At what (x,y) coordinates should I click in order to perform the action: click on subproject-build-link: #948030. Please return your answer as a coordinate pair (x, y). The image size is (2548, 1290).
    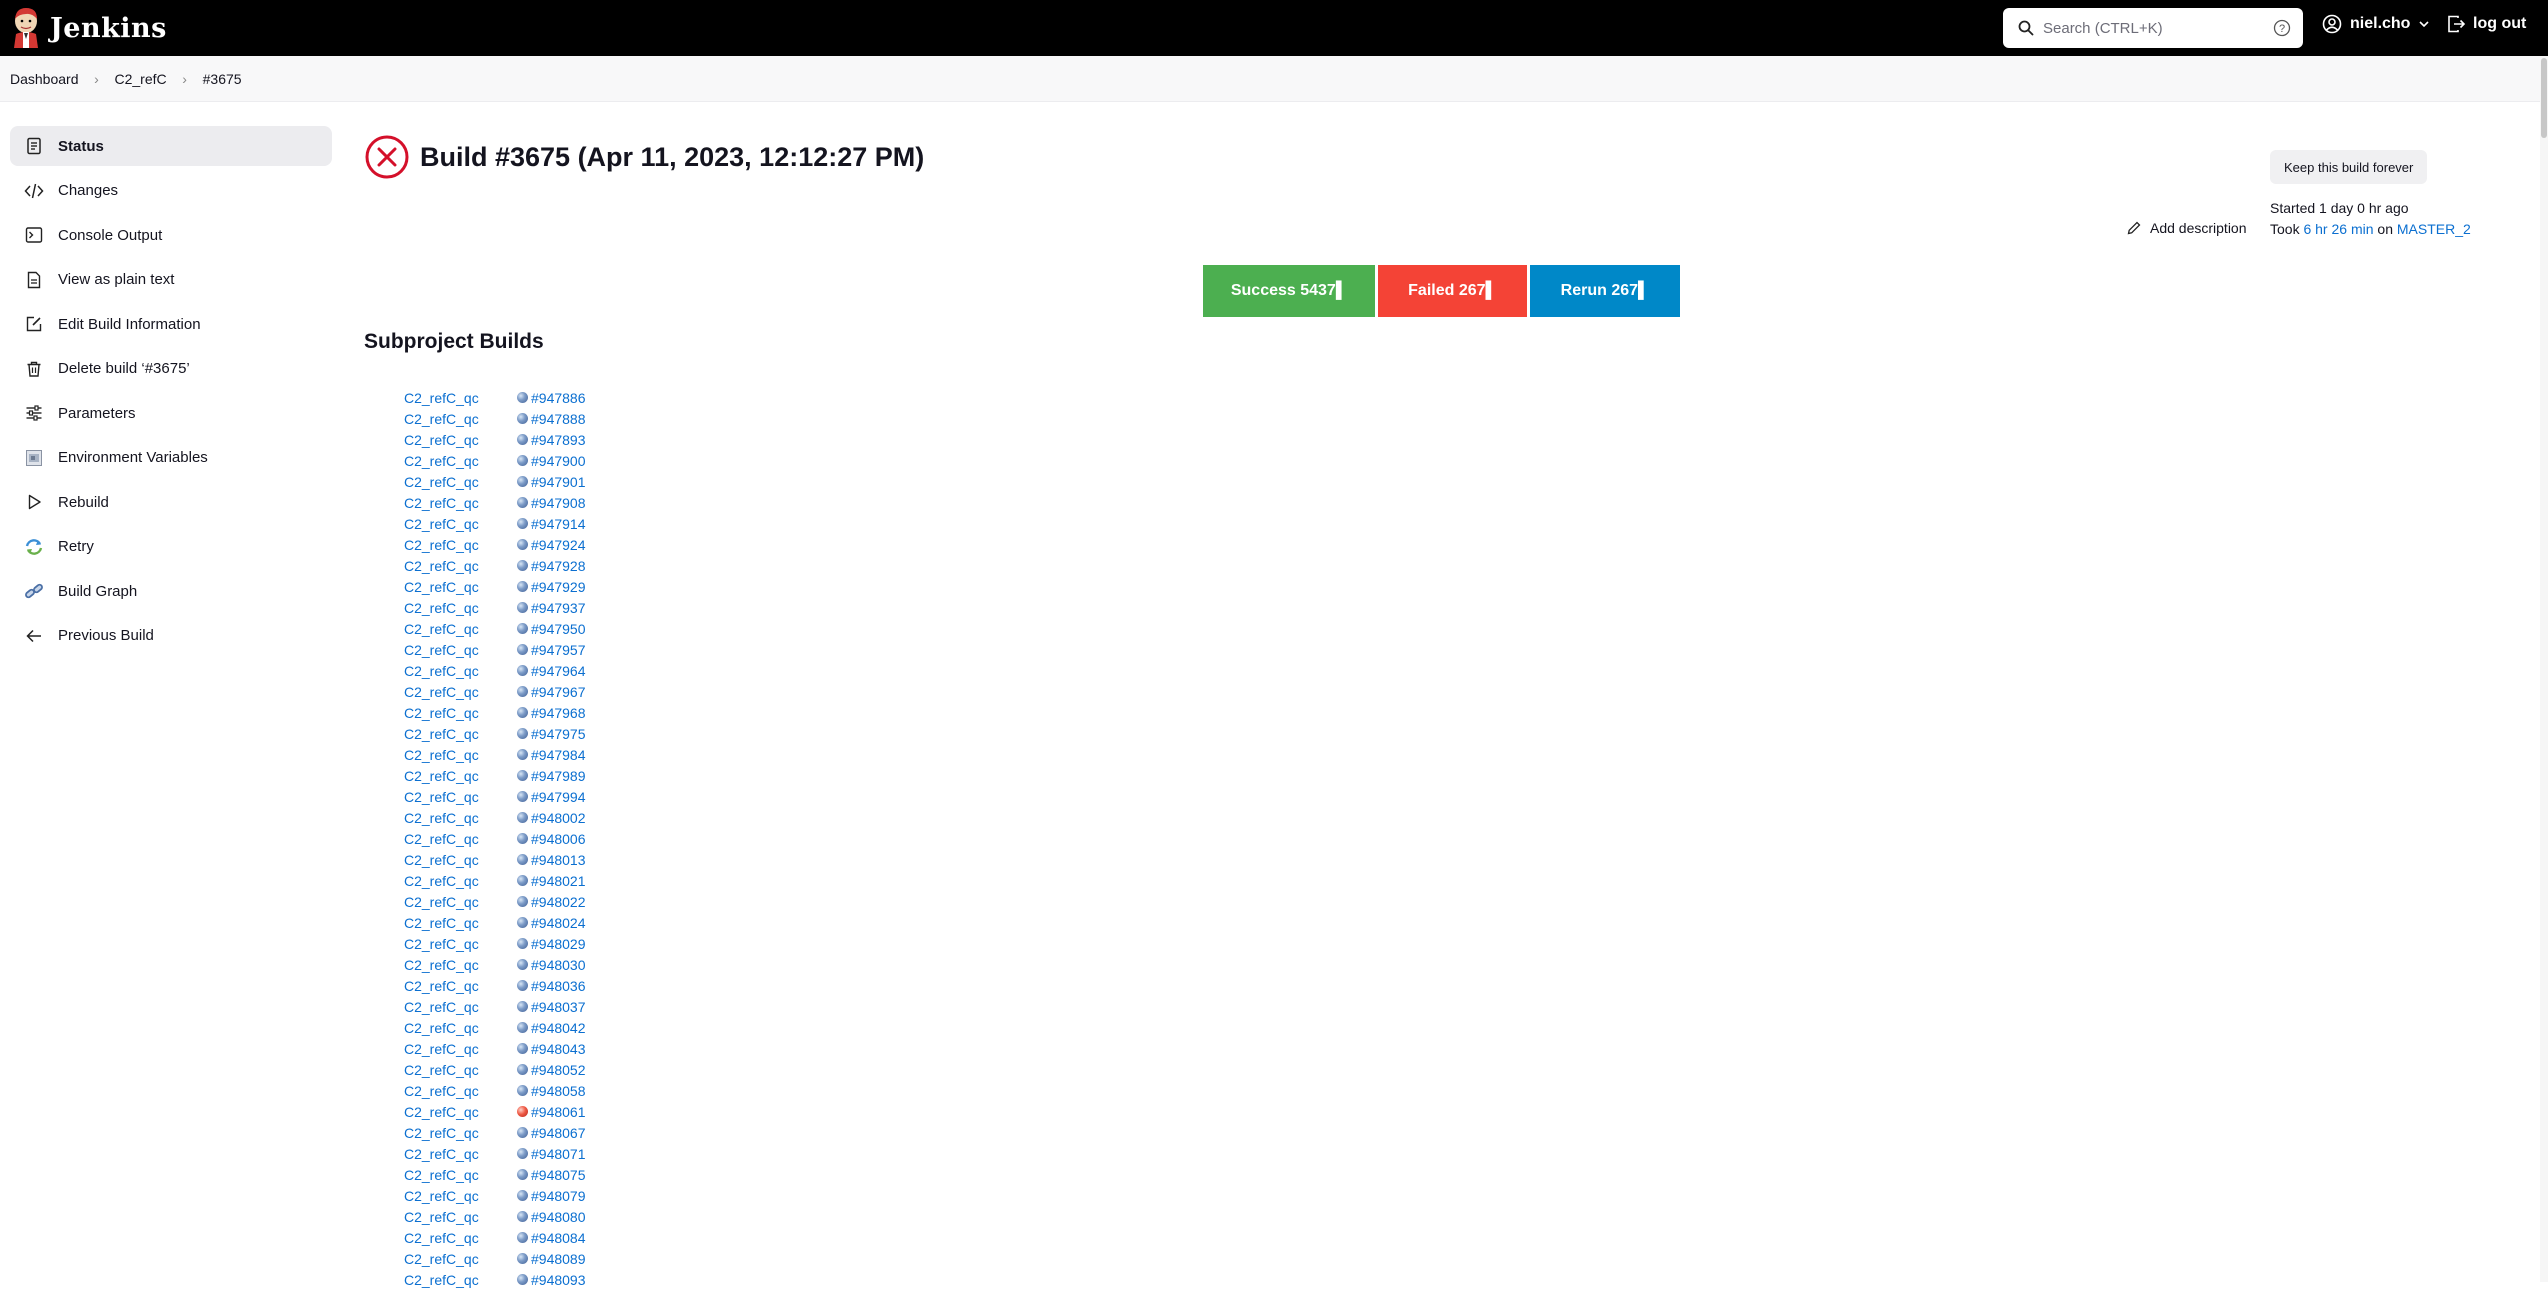
    Looking at the image, I should click on (558, 965).